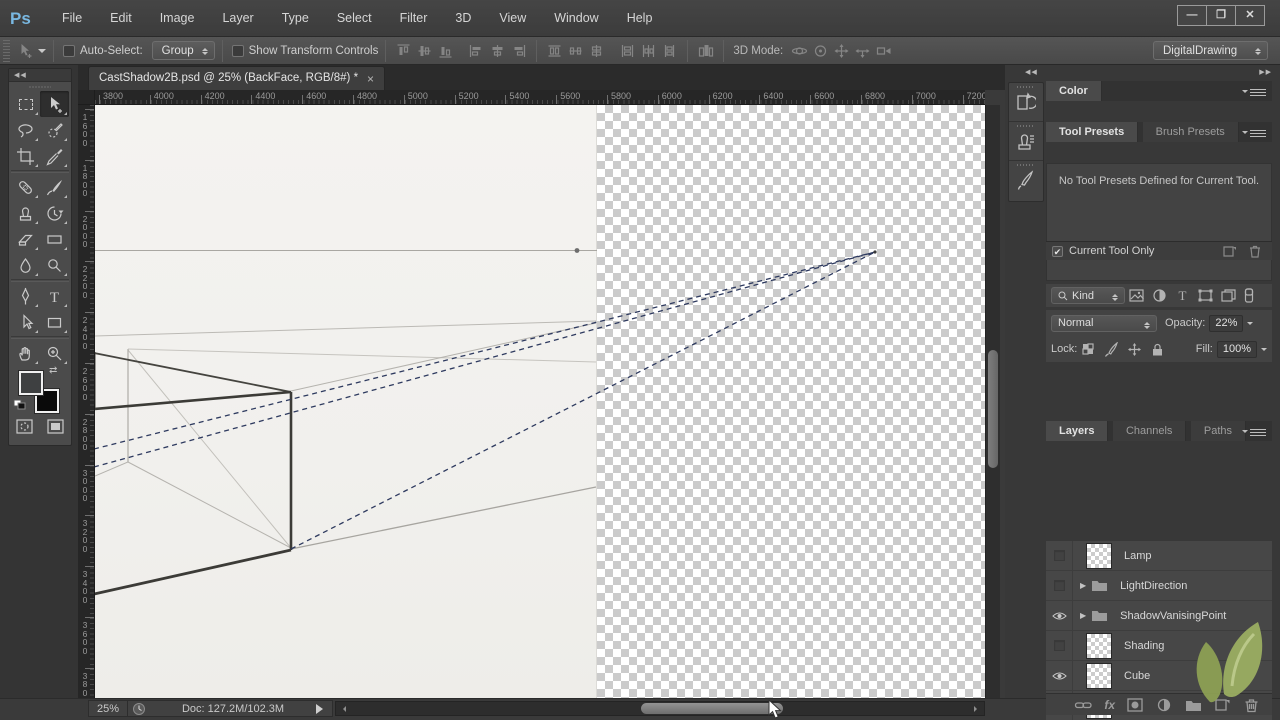 The width and height of the screenshot is (1280, 720). Describe the element at coordinates (1074, 91) in the screenshot. I see `tab-color: Color` at that location.